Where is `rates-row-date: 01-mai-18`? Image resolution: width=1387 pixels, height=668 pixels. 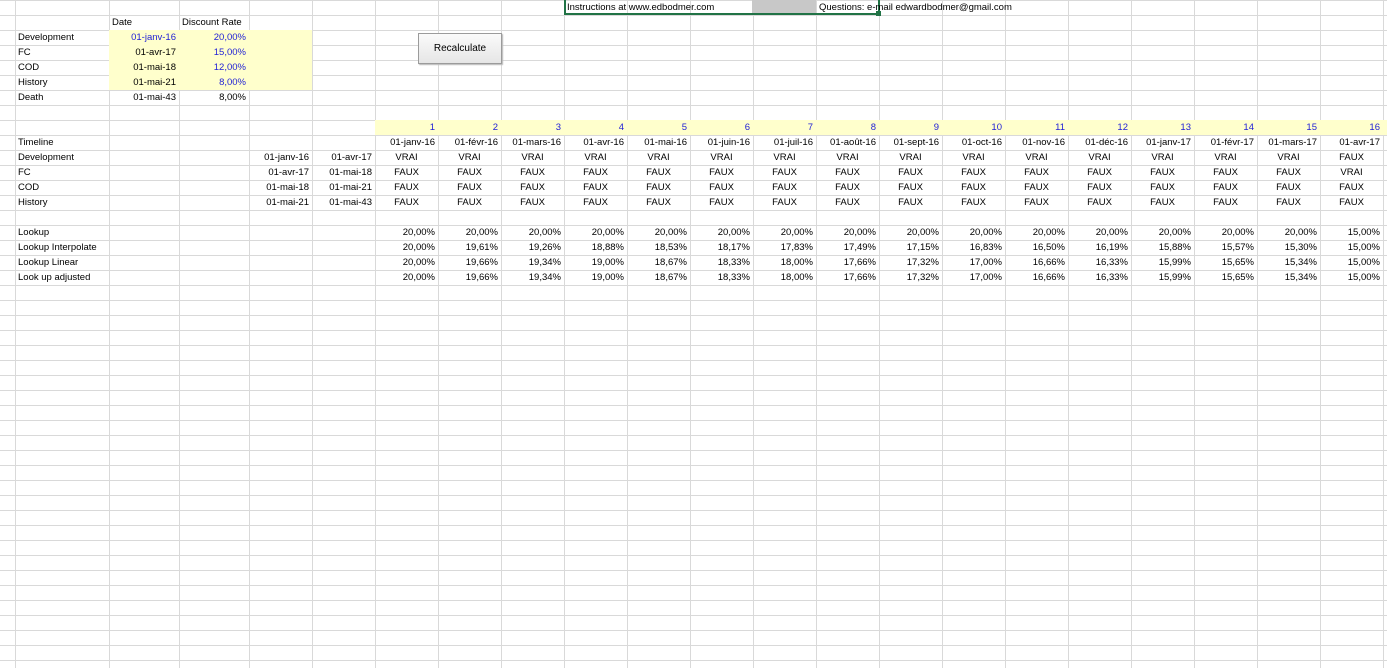
rates-row-date: 01-mai-18 is located at coordinates (144, 67).